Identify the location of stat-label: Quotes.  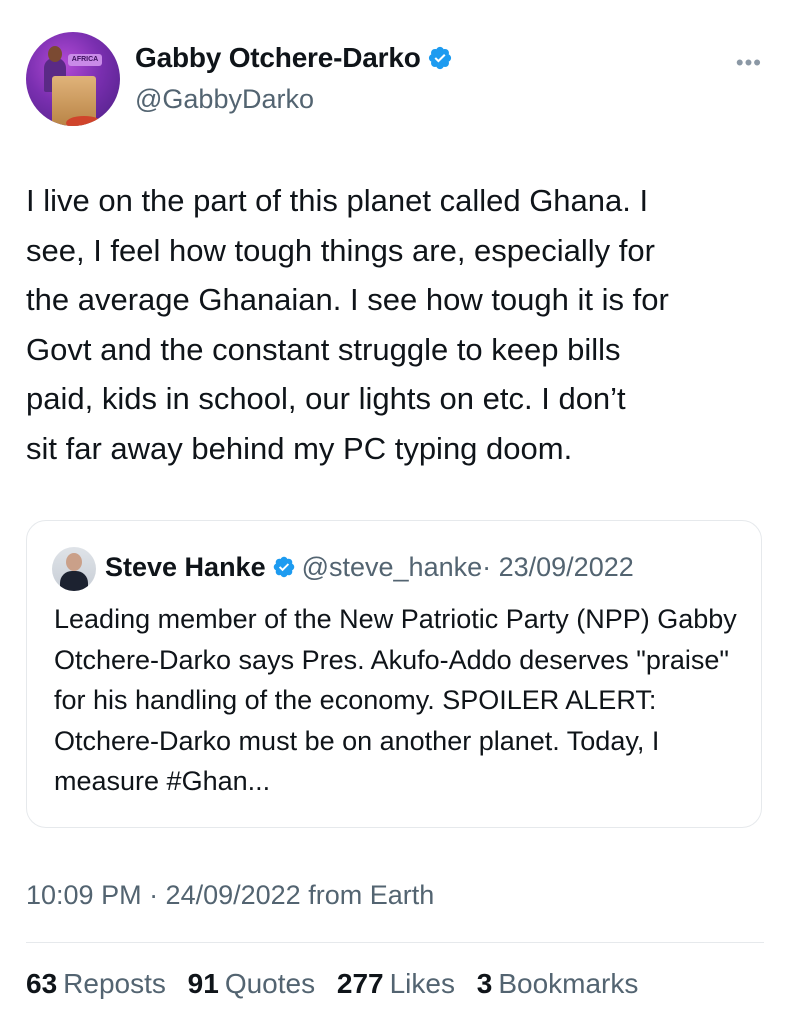
(270, 983).